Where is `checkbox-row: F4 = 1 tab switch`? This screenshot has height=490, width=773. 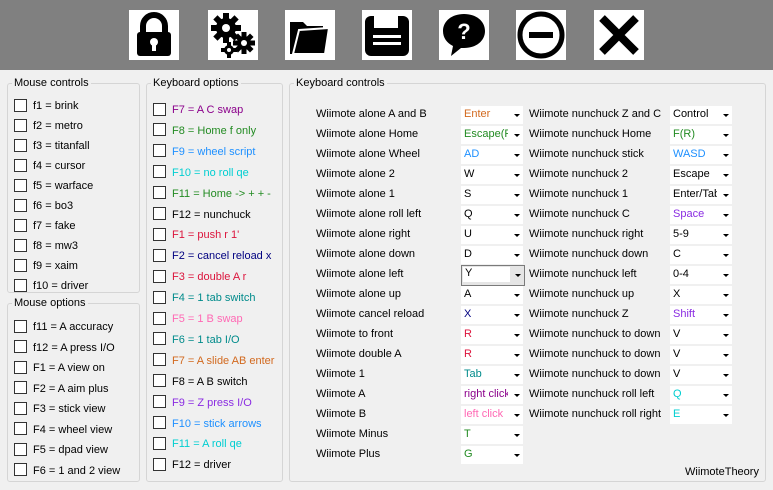 checkbox-row: F4 = 1 tab switch is located at coordinates (204, 298).